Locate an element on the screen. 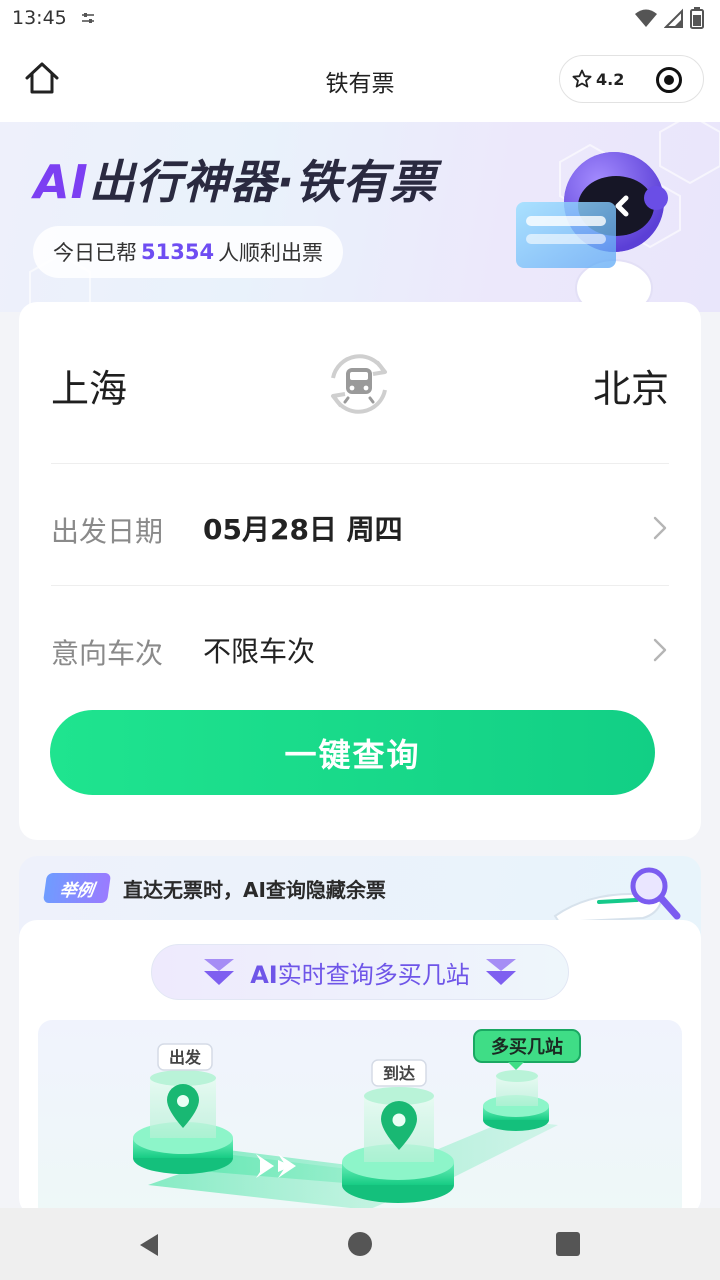  hero-banner: AI出行神器·铁有票 今日已帮 51354 人顺利出票 is located at coordinates (360, 217).